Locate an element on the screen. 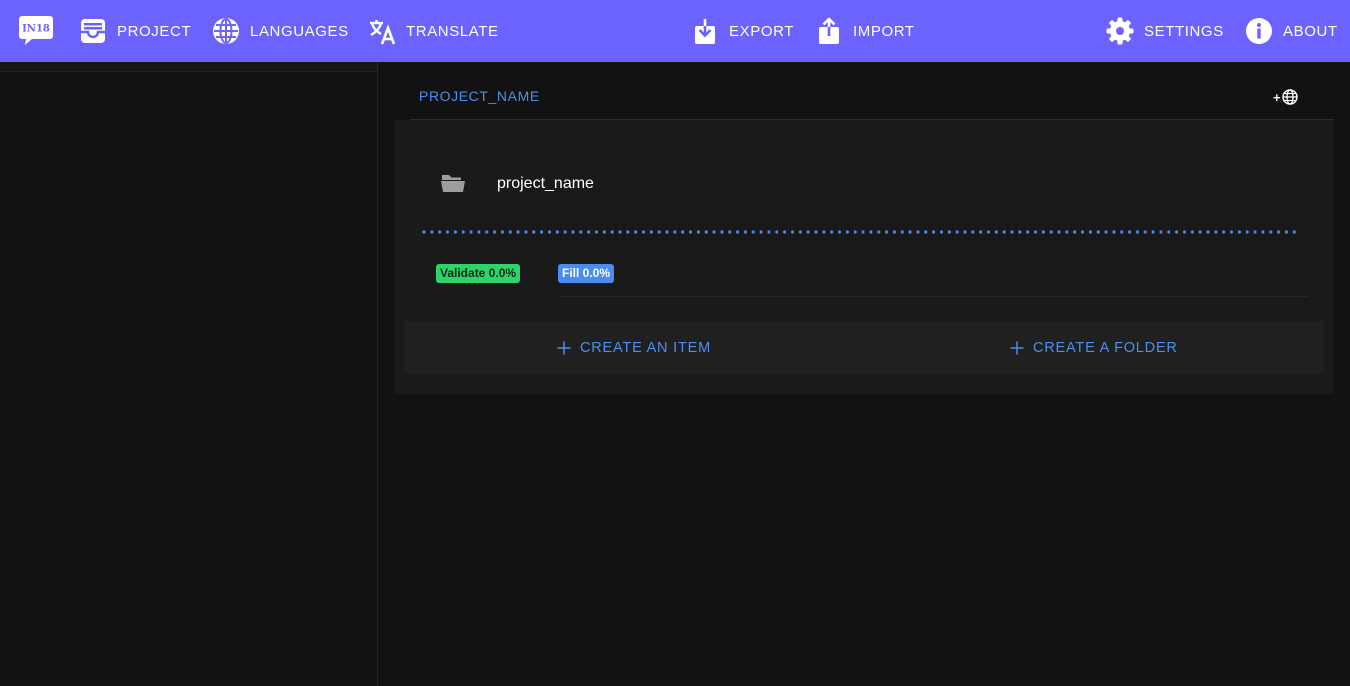 Image resolution: width=1350 pixels, height=686 pixels. nav-translate-label: TRANSLATE is located at coordinates (452, 31).